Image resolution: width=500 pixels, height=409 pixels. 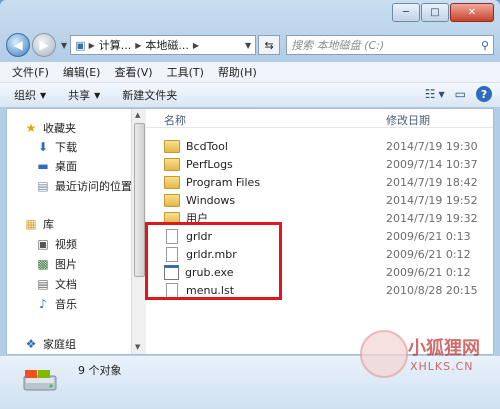 I want to click on menu-edit: 编辑(E), so click(x=82, y=72).